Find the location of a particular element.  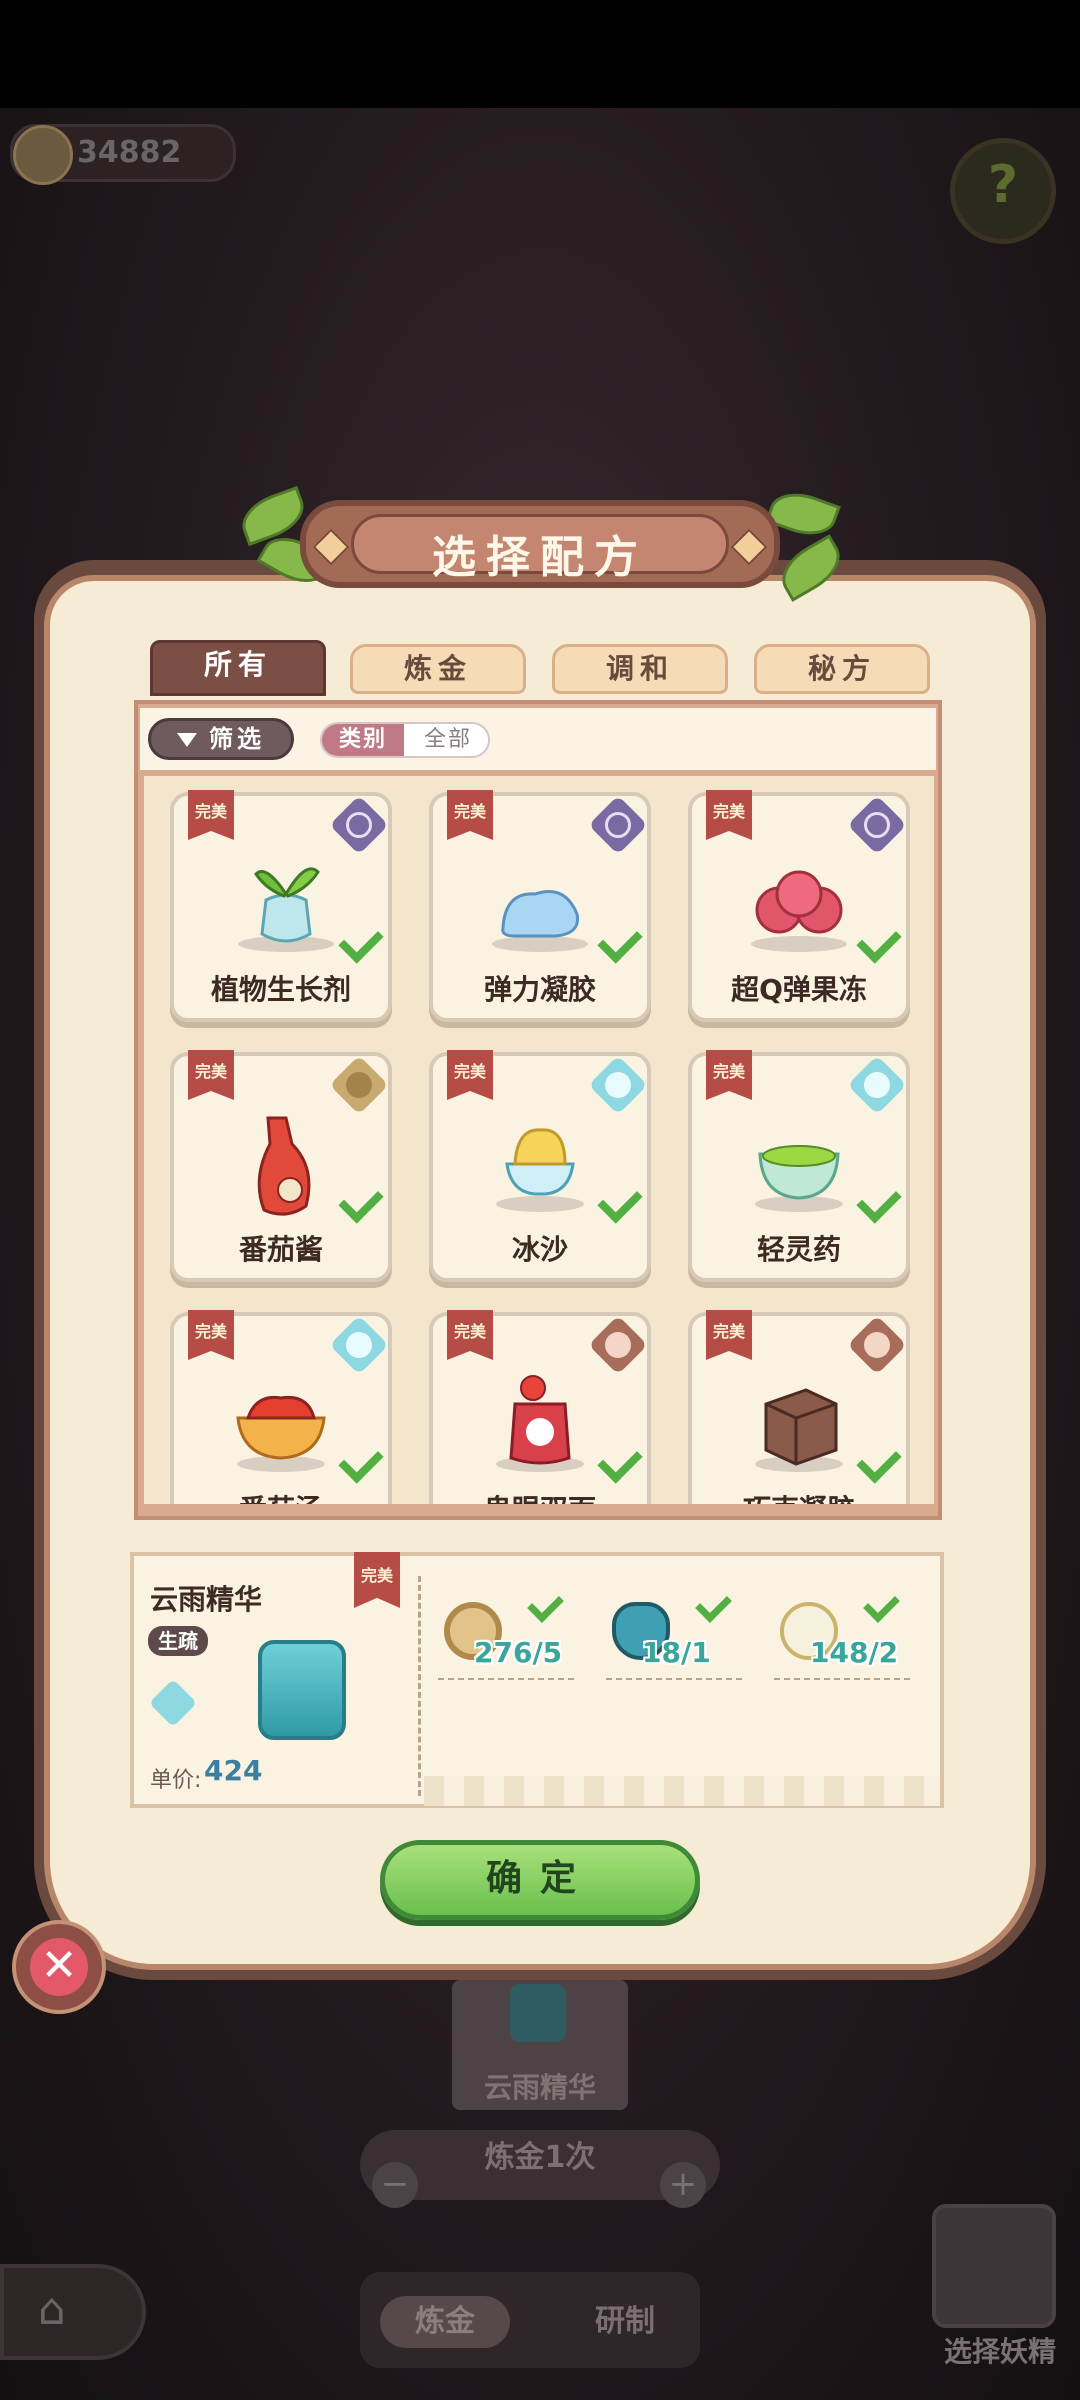

gold-rank-icon is located at coordinates (359, 1085).